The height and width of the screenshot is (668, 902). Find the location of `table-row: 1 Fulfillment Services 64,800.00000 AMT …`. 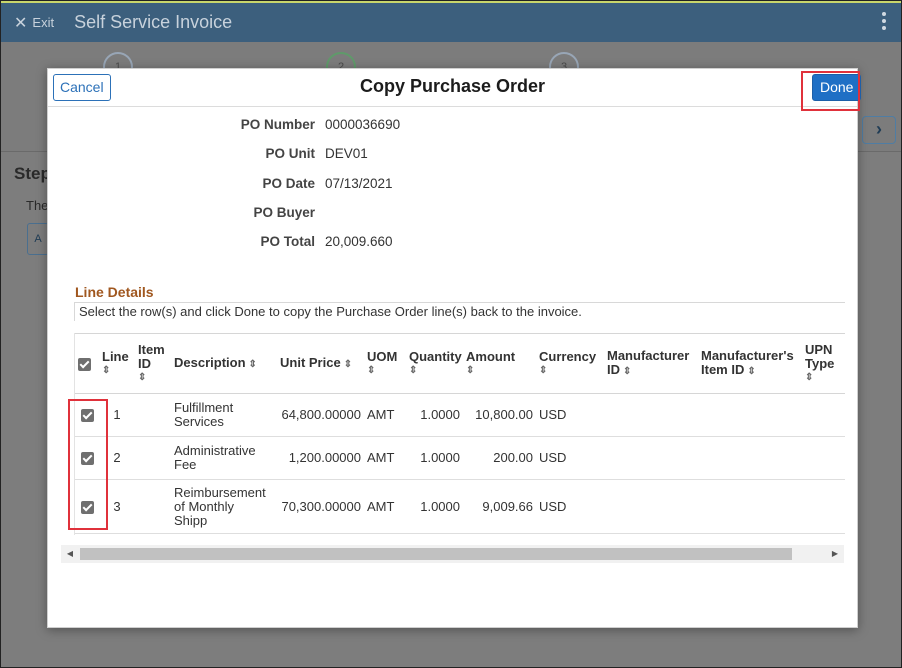

table-row: 1 Fulfillment Services 64,800.00000 AMT … is located at coordinates (460, 415).